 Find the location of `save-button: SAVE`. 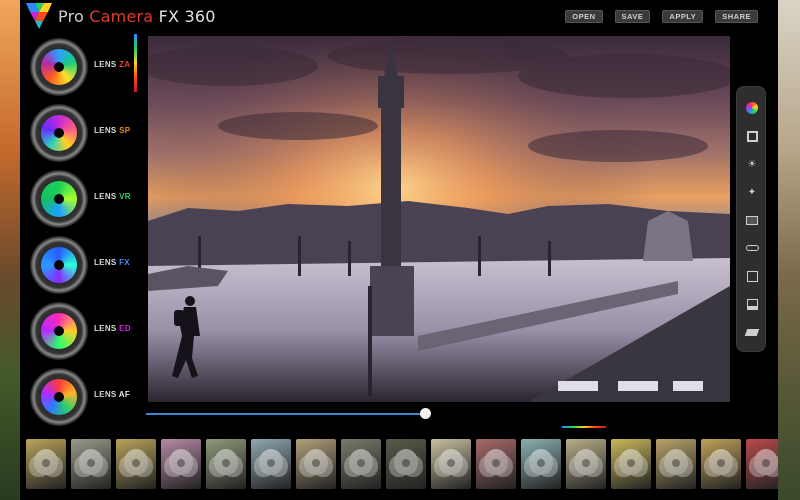

save-button: SAVE is located at coordinates (632, 16).